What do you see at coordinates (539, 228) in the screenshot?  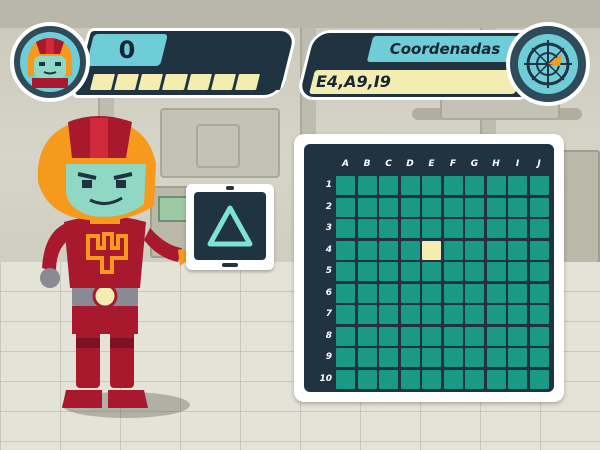 I see `grid-cell-j3` at bounding box center [539, 228].